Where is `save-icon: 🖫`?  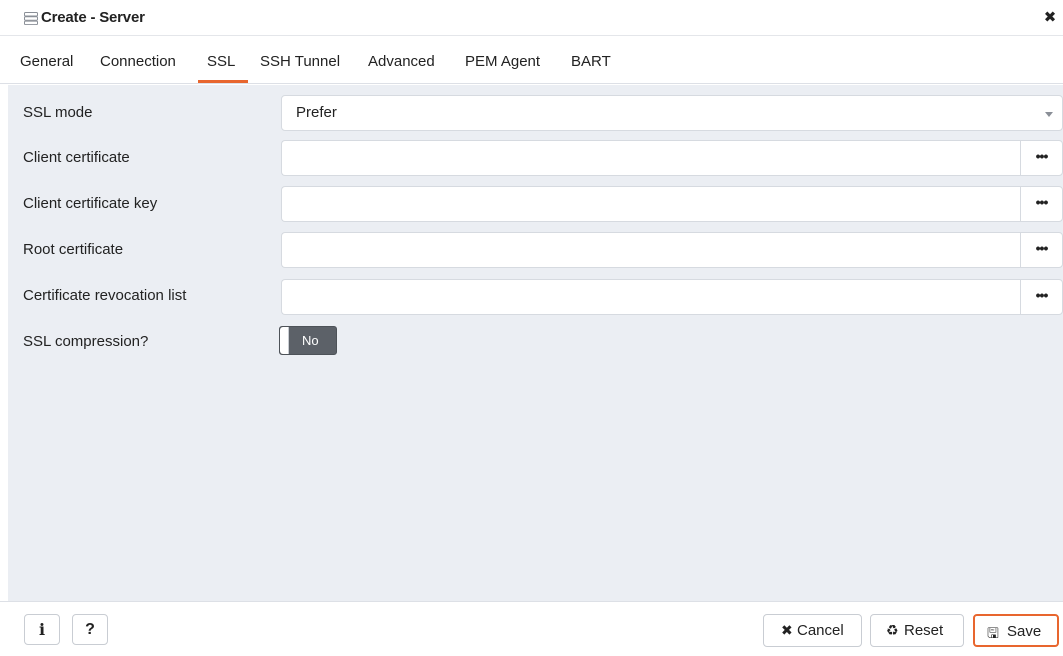
save-icon: 🖫 is located at coordinates (993, 633).